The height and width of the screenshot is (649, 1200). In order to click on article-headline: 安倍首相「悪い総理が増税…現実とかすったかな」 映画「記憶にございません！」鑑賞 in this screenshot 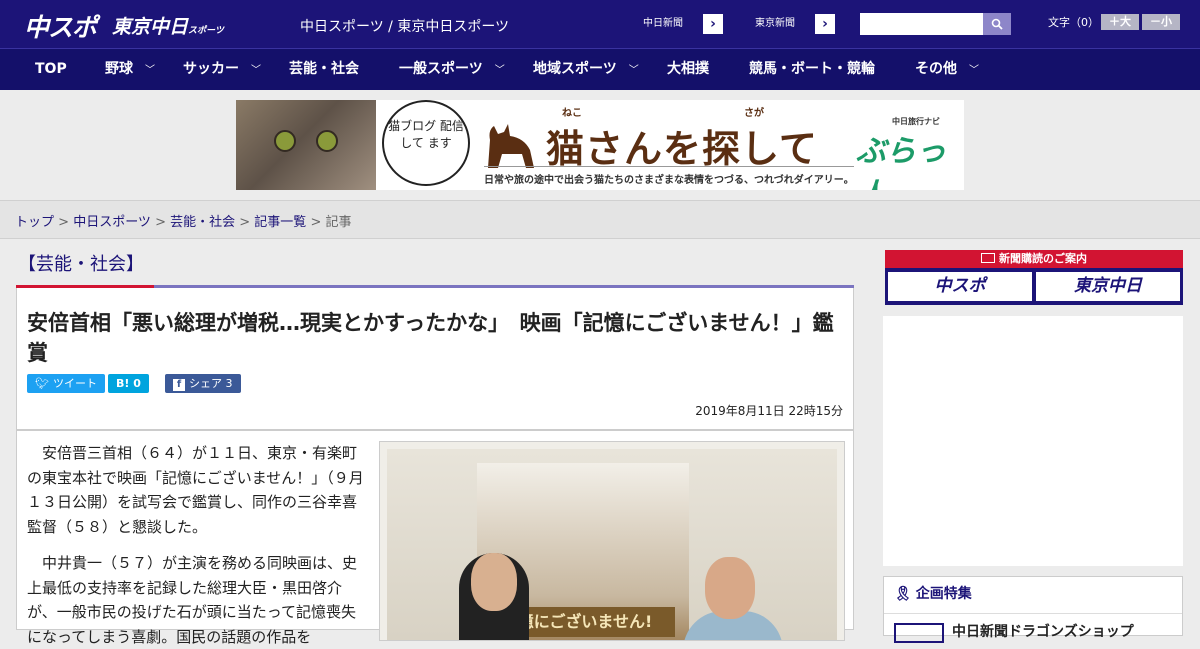, I will do `click(430, 338)`.